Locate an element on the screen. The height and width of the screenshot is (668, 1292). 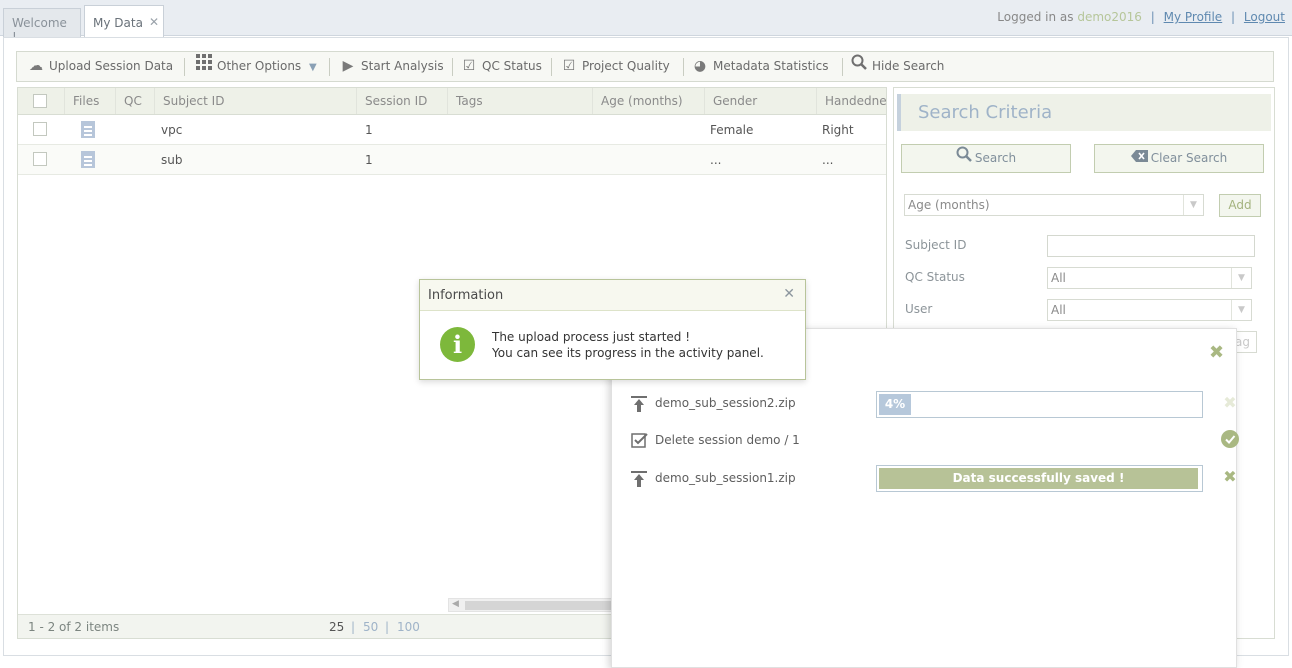
hide-search-button: Hide Search is located at coordinates (897, 66).